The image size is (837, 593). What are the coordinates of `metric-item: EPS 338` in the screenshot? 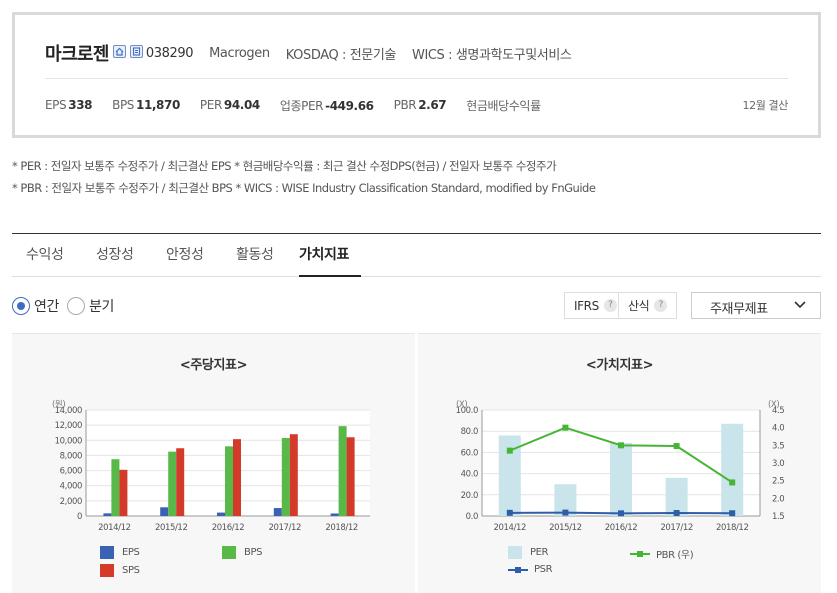 It's located at (69, 105).